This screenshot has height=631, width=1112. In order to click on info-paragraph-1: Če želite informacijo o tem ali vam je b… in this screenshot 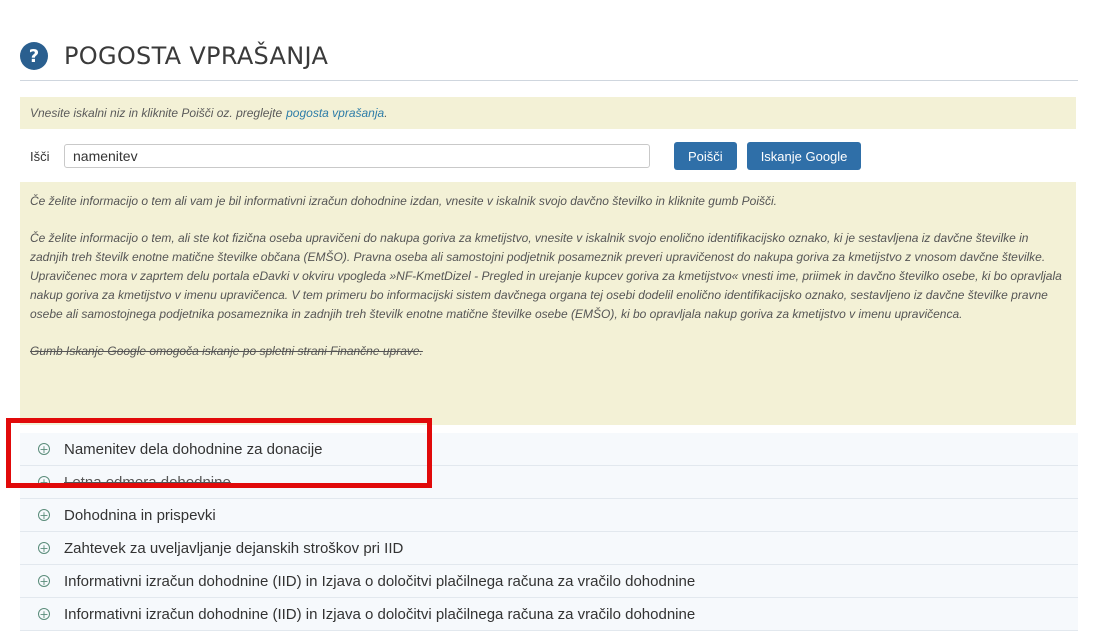, I will do `click(404, 201)`.